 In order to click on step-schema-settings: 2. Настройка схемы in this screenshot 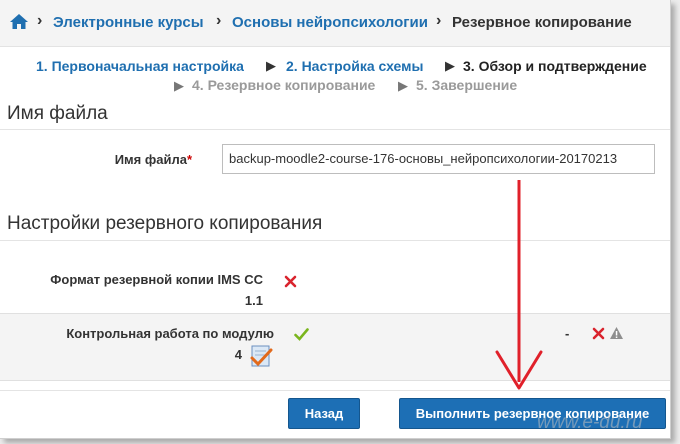, I will do `click(354, 66)`.